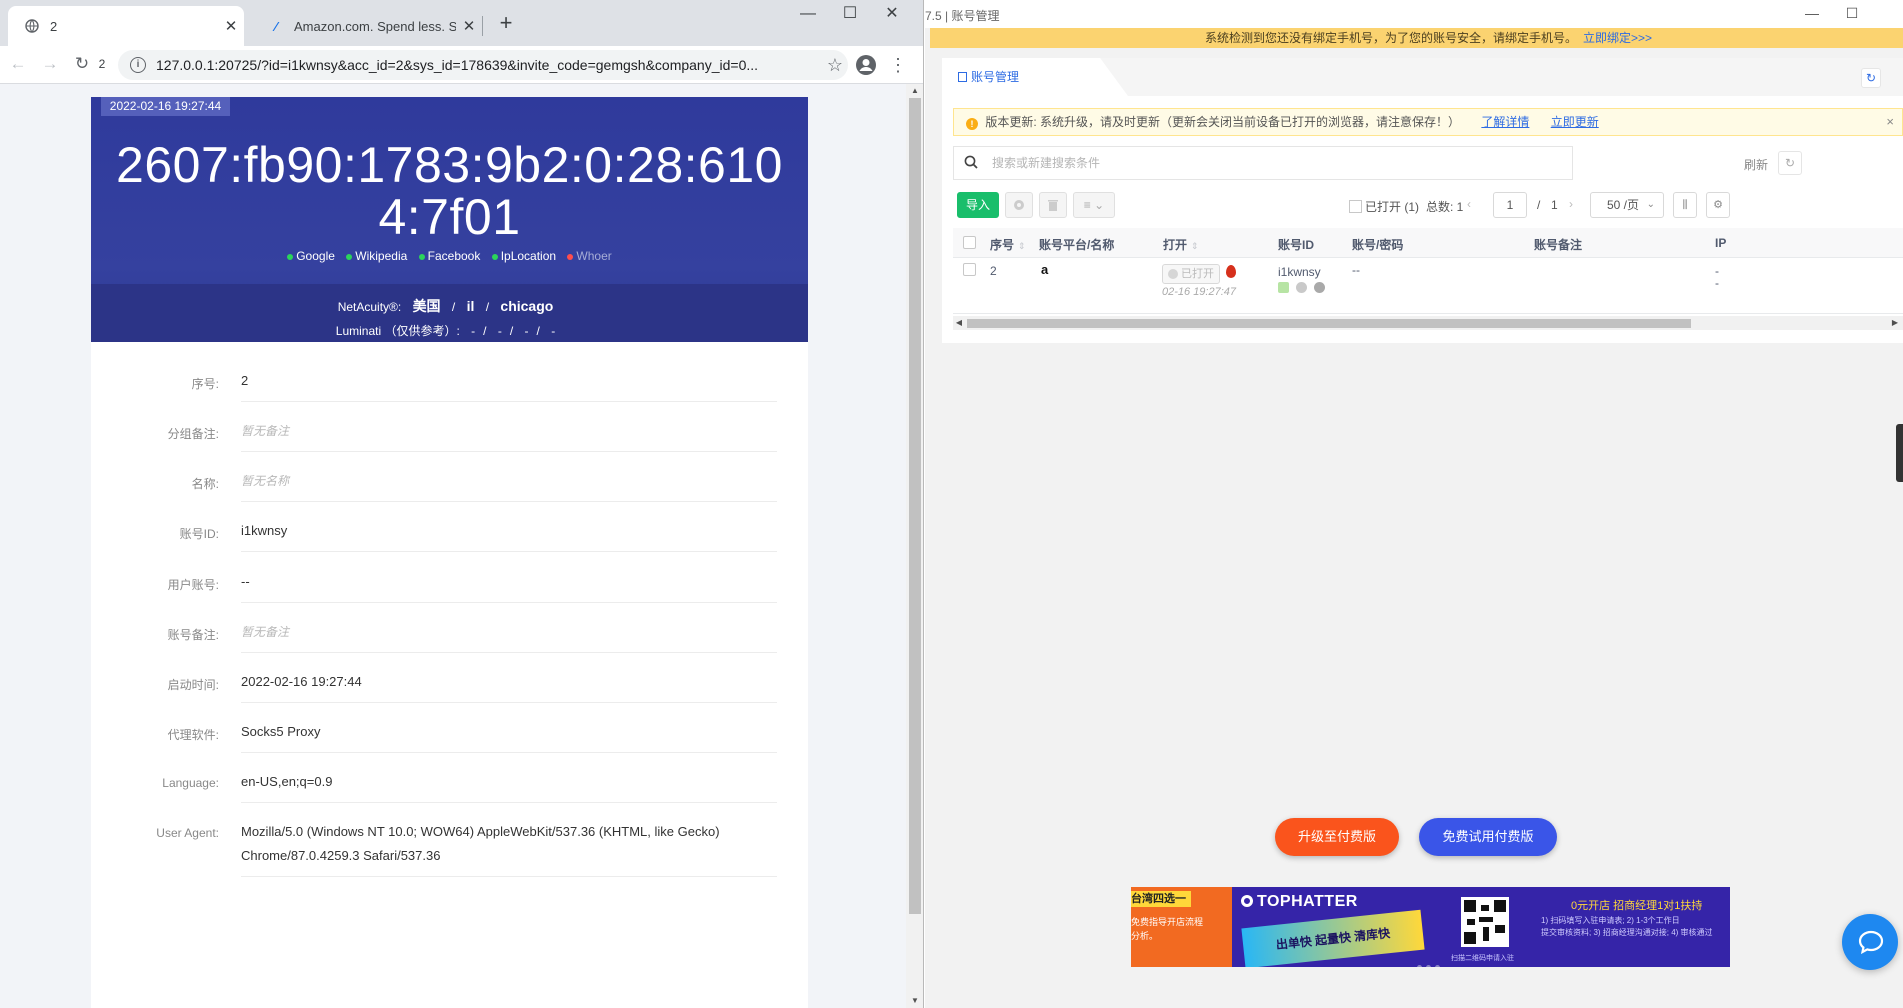  Describe the element at coordinates (915, 506) in the screenshot. I see `scroll-thumb` at that location.